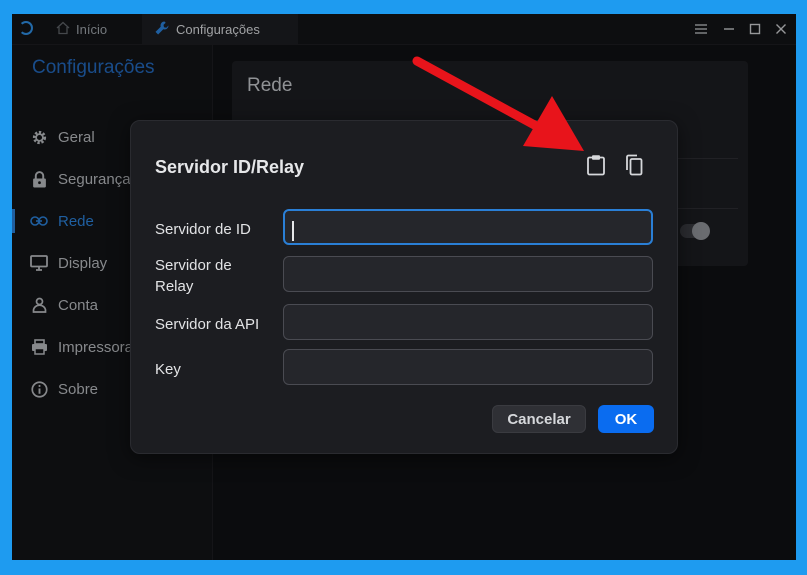 The width and height of the screenshot is (807, 575). Describe the element at coordinates (498, 103) in the screenshot. I see `annotation-arrow` at that location.